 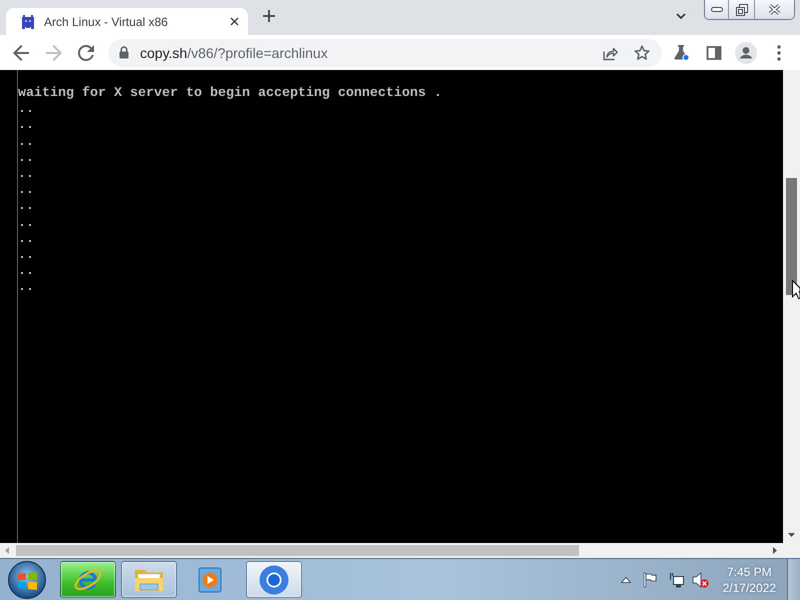 I want to click on minimize-button, so click(x=717, y=9).